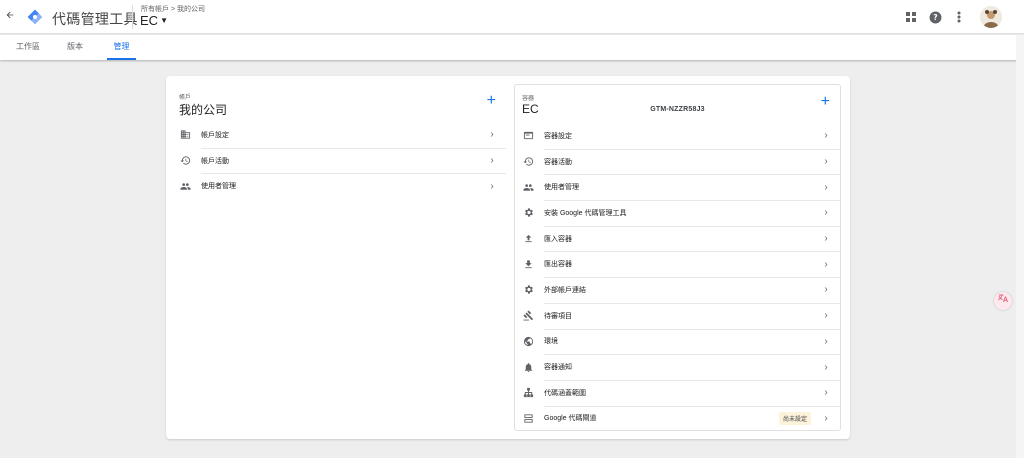 The height and width of the screenshot is (458, 1024). I want to click on item-label: Google 代碼閘道, so click(570, 419).